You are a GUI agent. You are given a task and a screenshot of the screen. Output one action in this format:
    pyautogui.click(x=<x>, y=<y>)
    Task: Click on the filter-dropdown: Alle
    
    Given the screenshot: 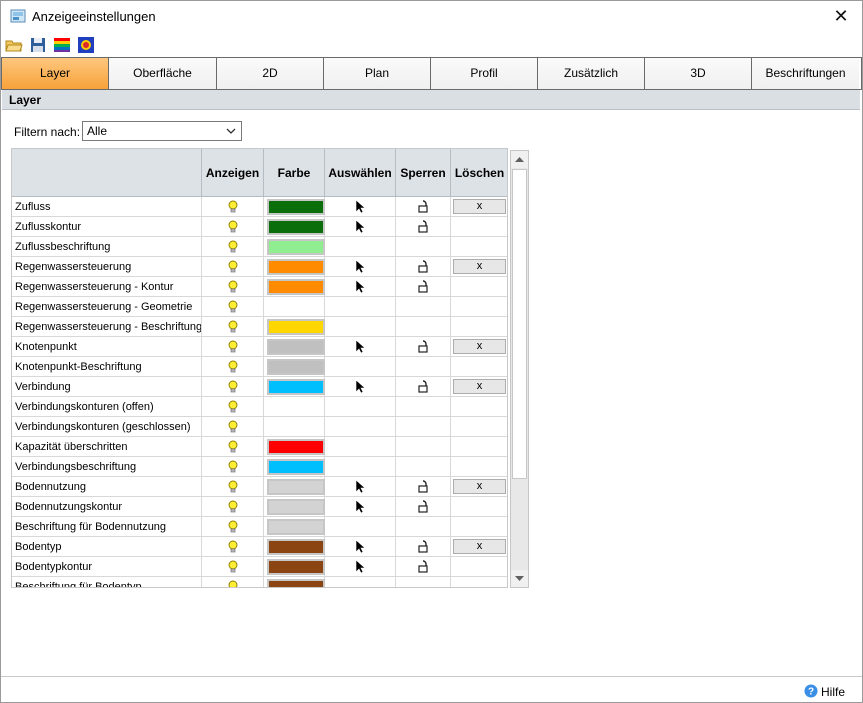 What is the action you would take?
    pyautogui.click(x=162, y=131)
    